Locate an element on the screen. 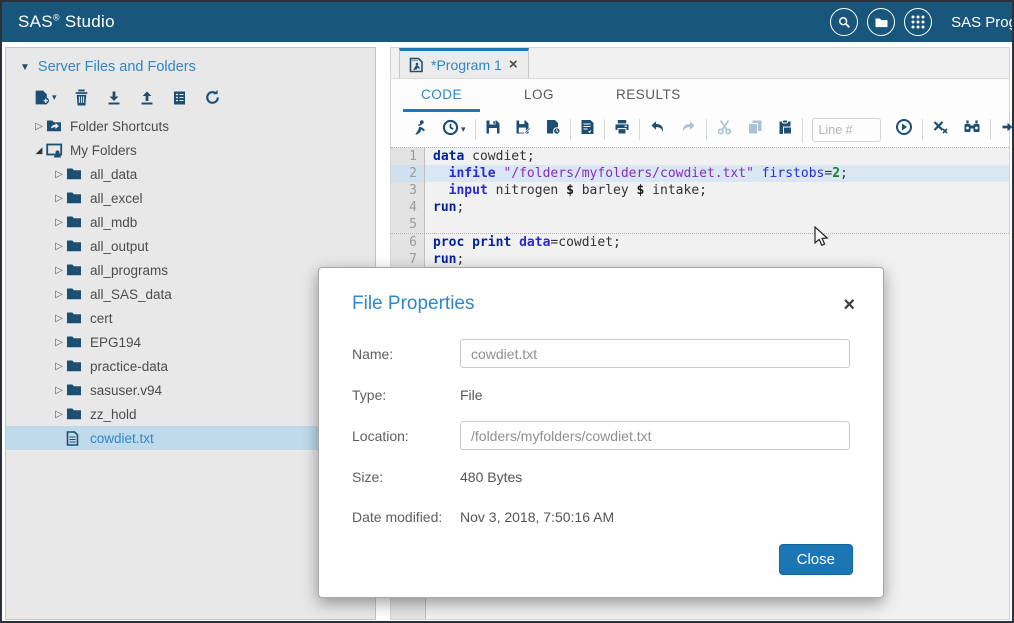 This screenshot has width=1014, height=623. run-button is located at coordinates (420, 130).